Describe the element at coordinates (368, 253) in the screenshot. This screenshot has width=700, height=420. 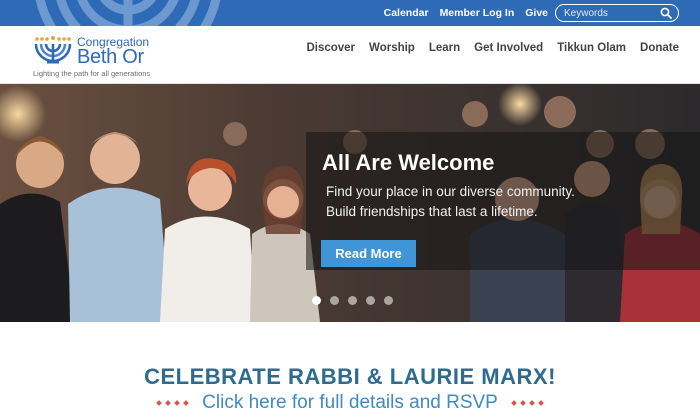
I see `read-more-button: Read More` at that location.